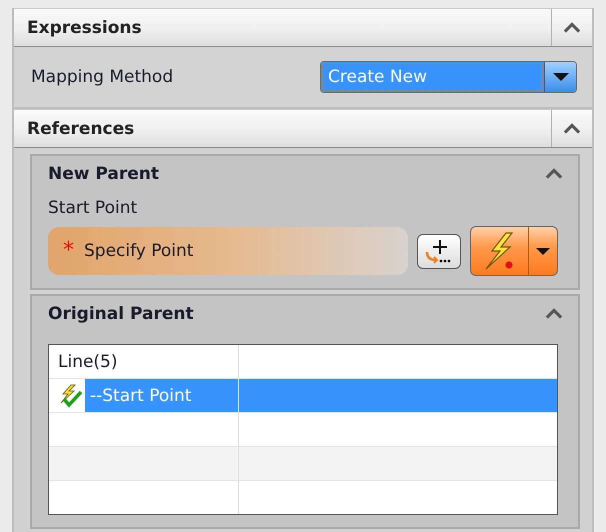 This screenshot has width=606, height=532. Describe the element at coordinates (104, 174) in the screenshot. I see `group-title: New Parent` at that location.